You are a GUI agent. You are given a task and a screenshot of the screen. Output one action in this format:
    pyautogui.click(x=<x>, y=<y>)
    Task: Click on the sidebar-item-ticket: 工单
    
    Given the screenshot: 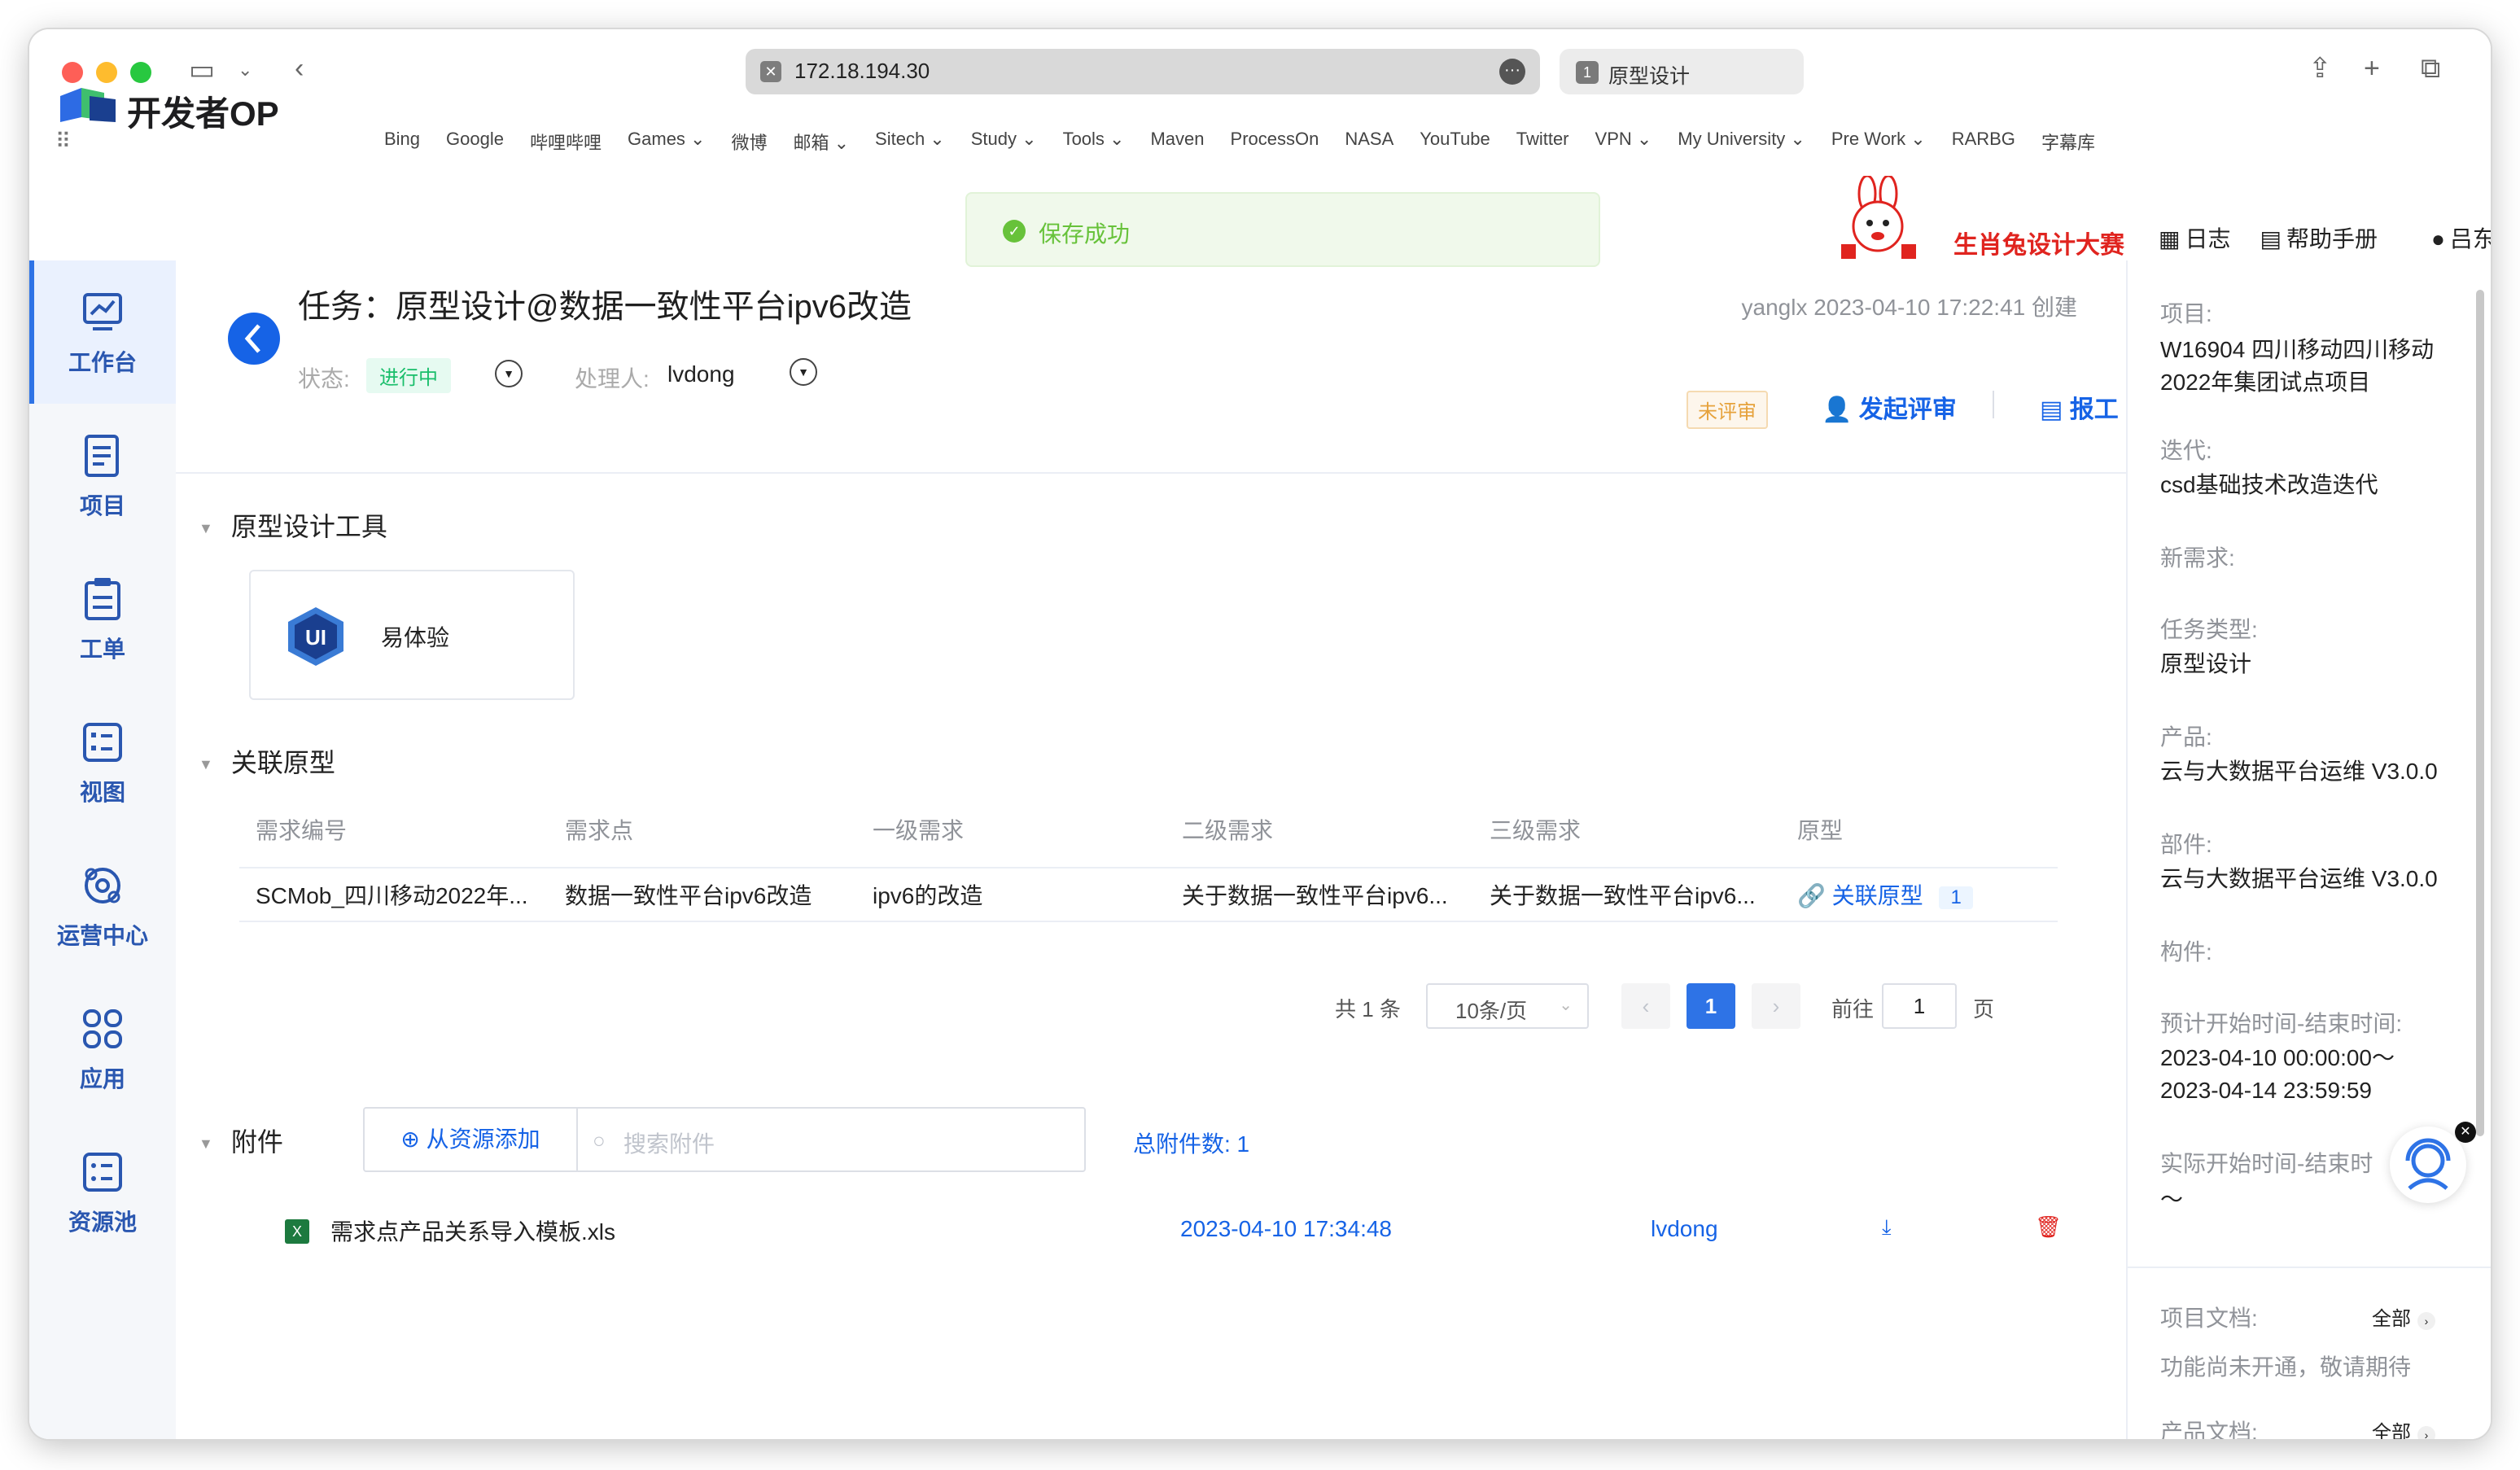 What is the action you would take?
    pyautogui.click(x=102, y=618)
    